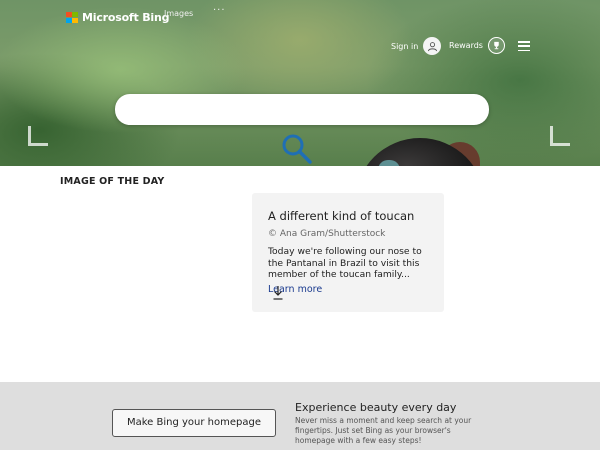 Image resolution: width=600 pixels, height=450 pixels. Describe the element at coordinates (405, 46) in the screenshot. I see `signin-label: Sign in` at that location.